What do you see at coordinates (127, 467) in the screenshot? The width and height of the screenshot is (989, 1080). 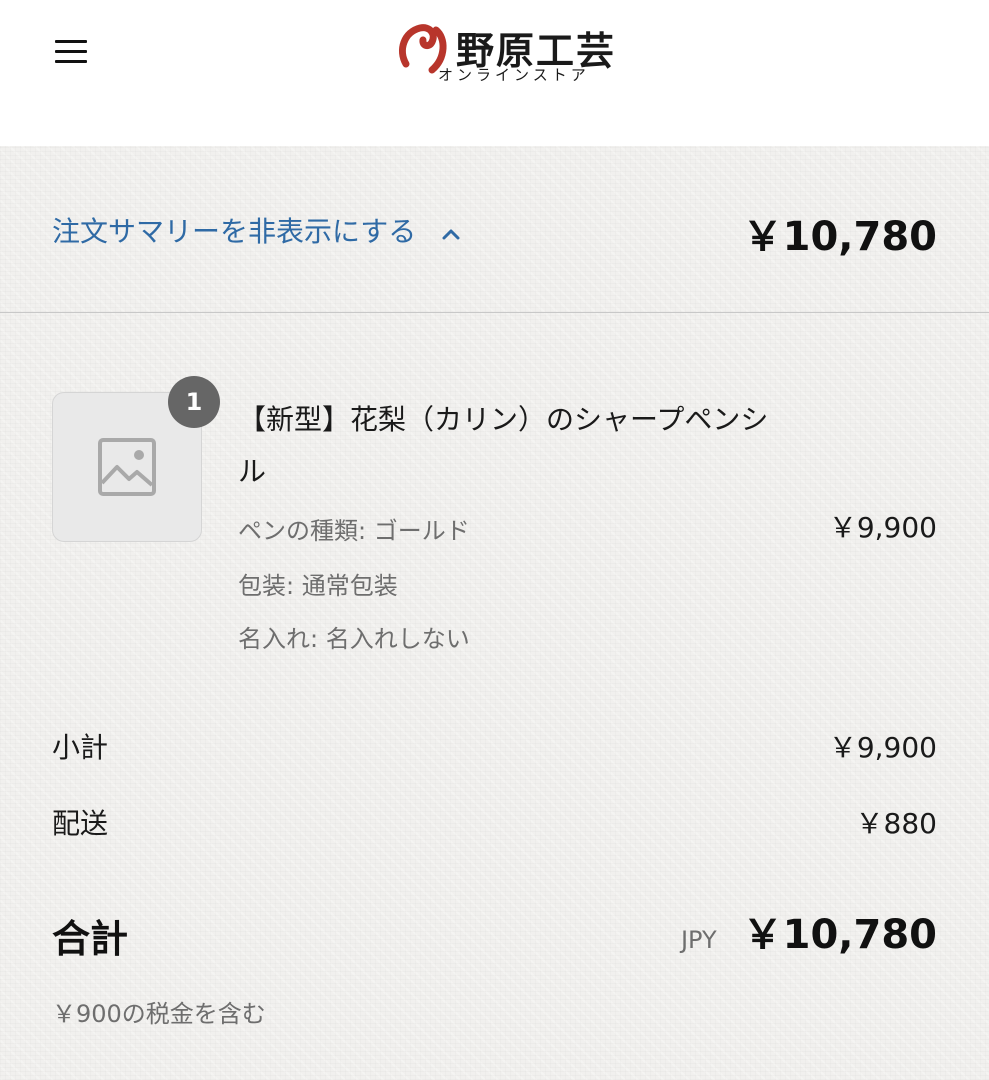 I see `image-placeholder-icon` at bounding box center [127, 467].